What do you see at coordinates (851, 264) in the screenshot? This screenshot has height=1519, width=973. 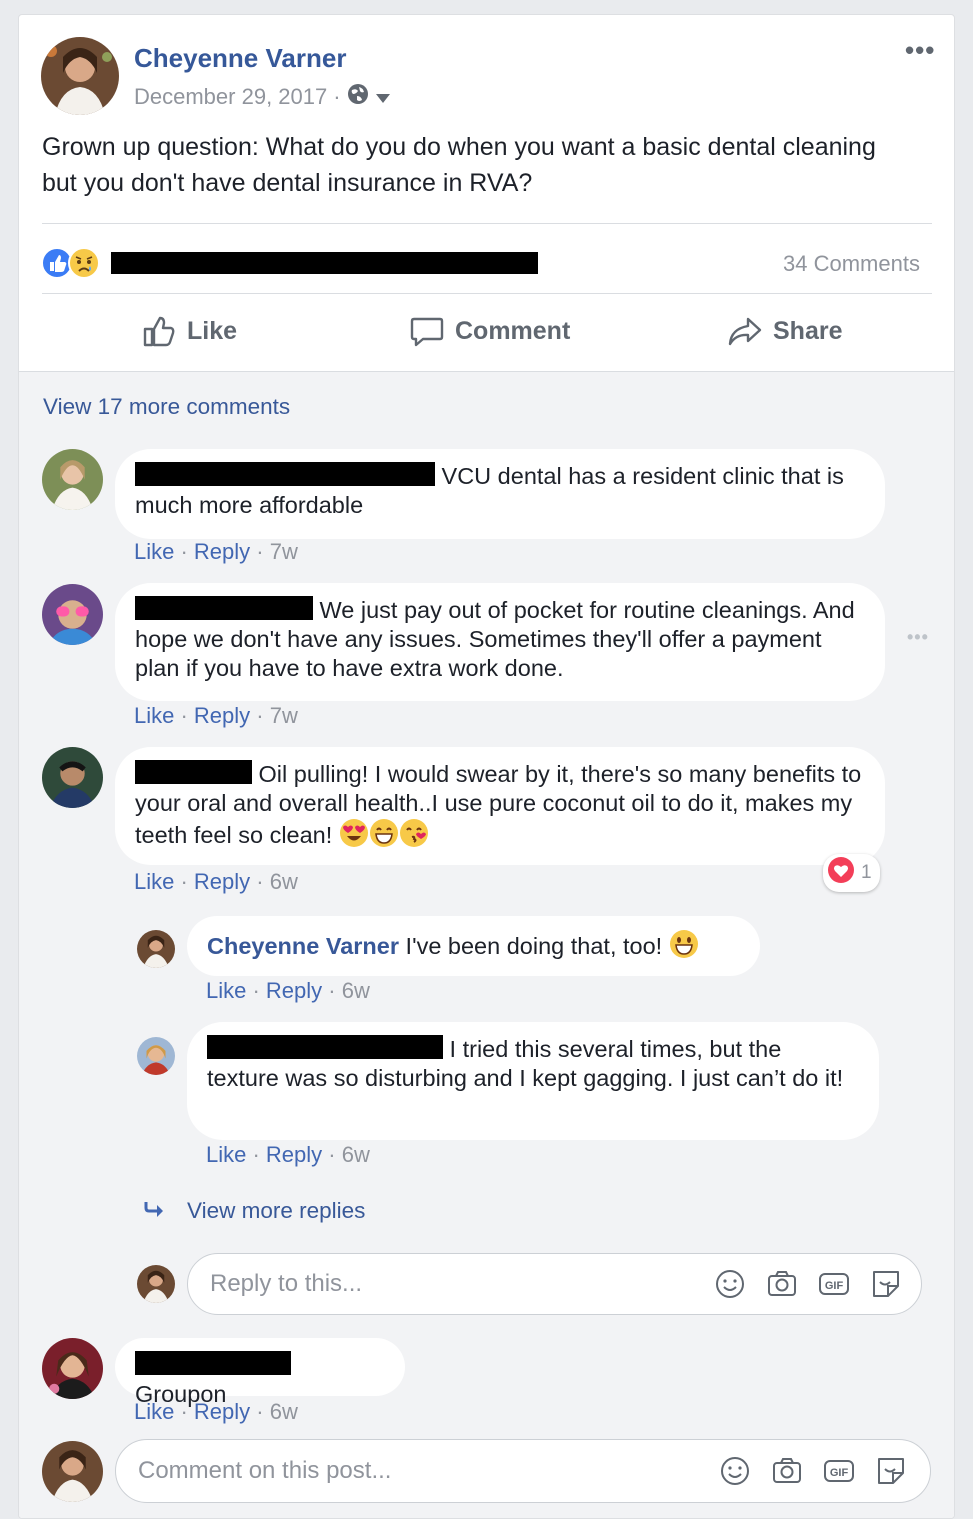 I see `comments-count: 34 Comments` at bounding box center [851, 264].